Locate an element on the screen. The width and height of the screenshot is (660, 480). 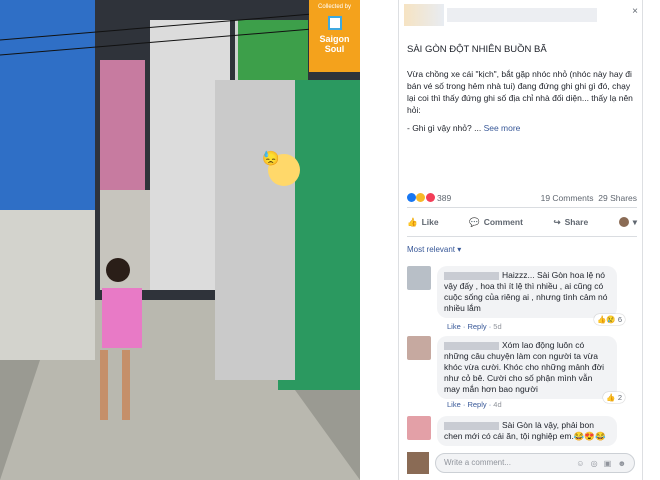
page-name-redacted is located at coordinates (522, 15).